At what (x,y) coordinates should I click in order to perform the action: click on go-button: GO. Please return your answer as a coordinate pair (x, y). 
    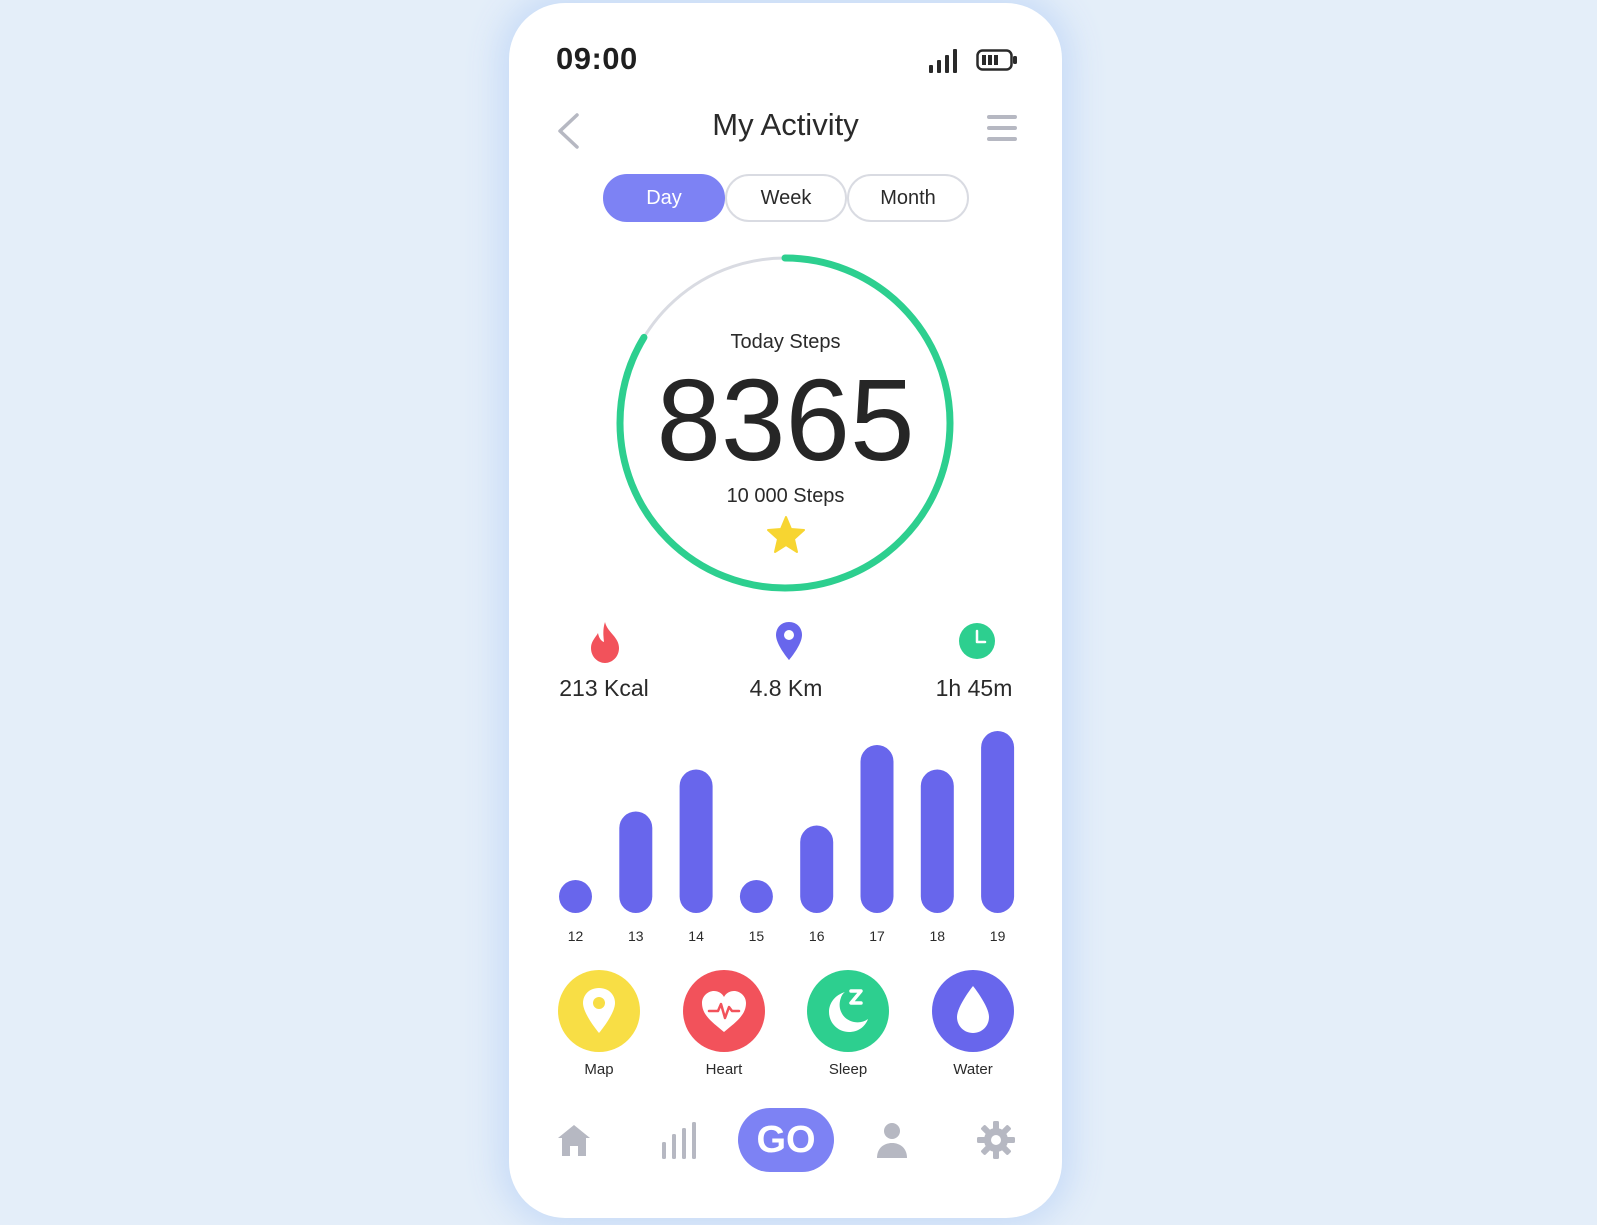
    Looking at the image, I should click on (786, 1140).